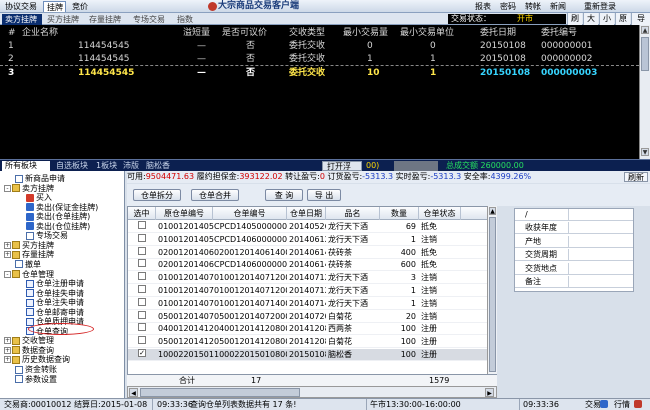 The image size is (650, 410). I want to click on tree-item: 专场交易, so click(47, 235).